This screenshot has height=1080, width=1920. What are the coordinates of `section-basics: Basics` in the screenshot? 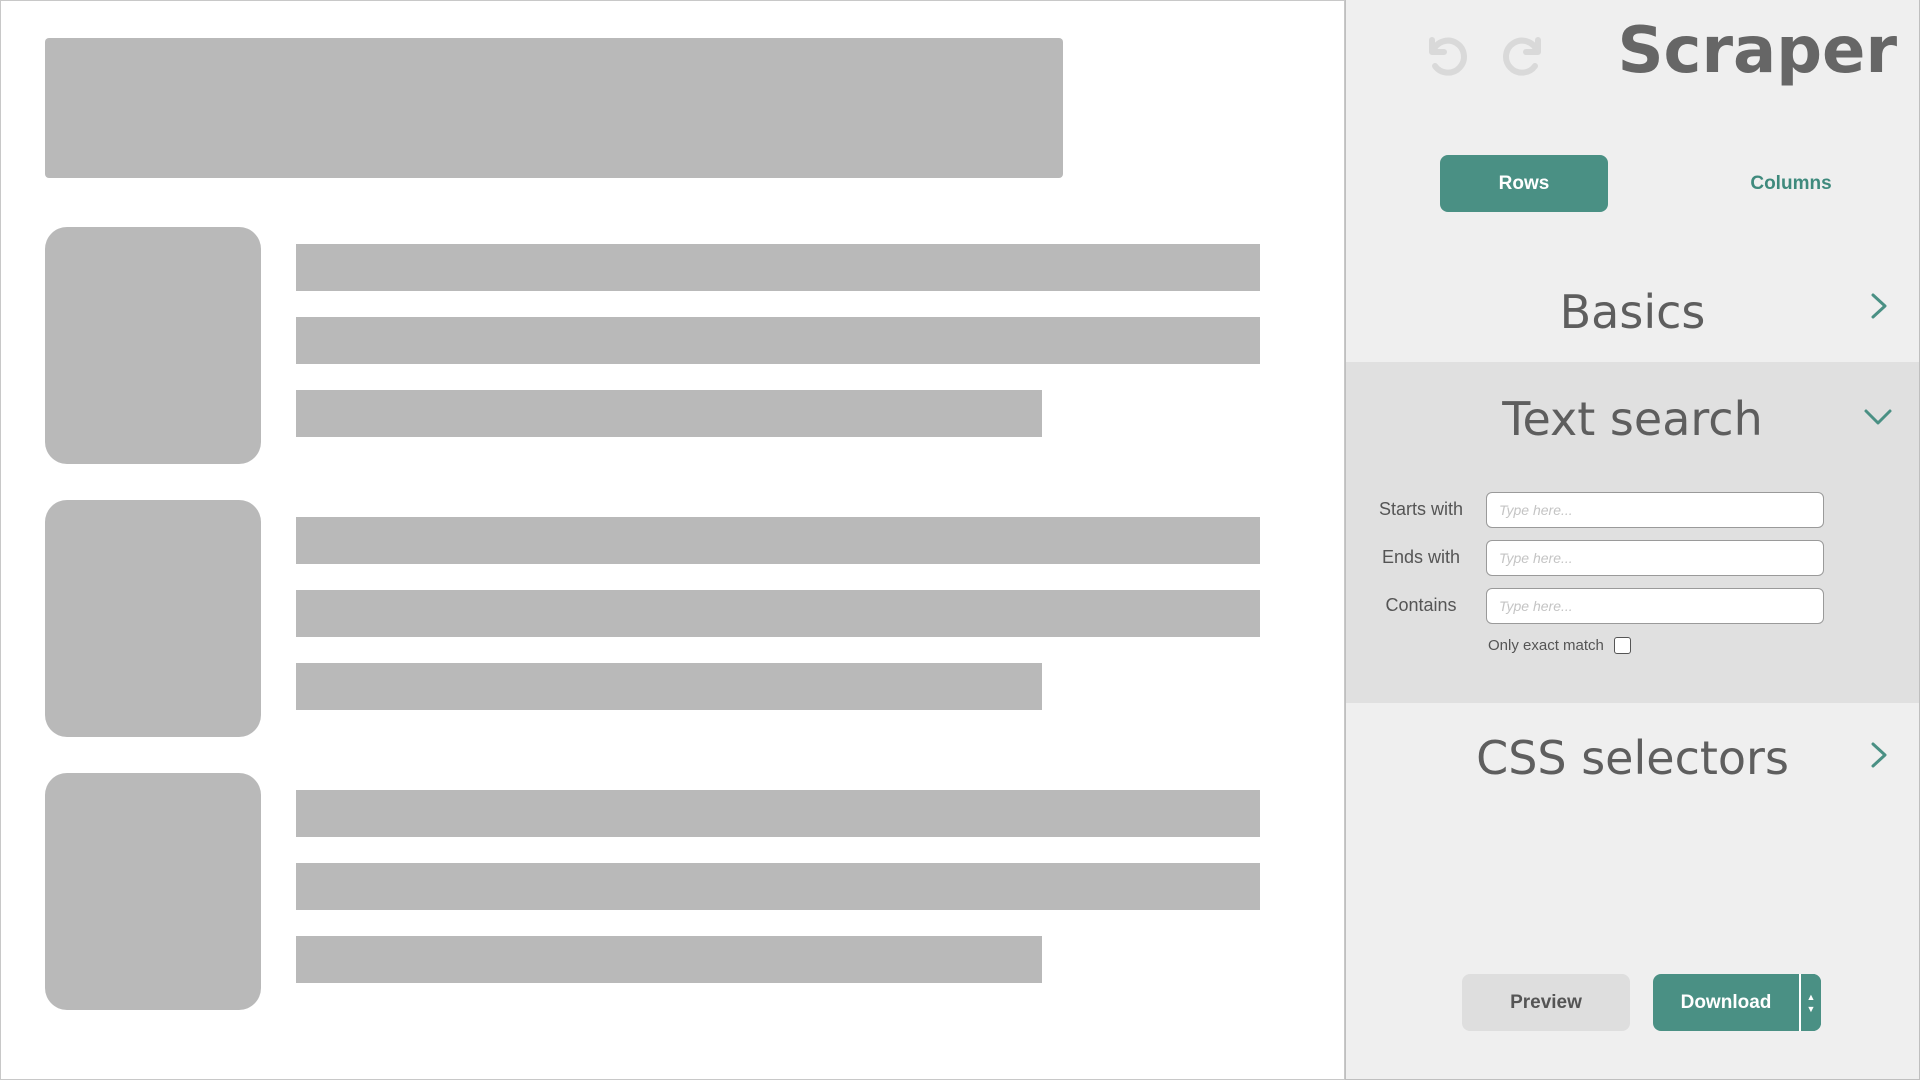 It's located at (1632, 308).